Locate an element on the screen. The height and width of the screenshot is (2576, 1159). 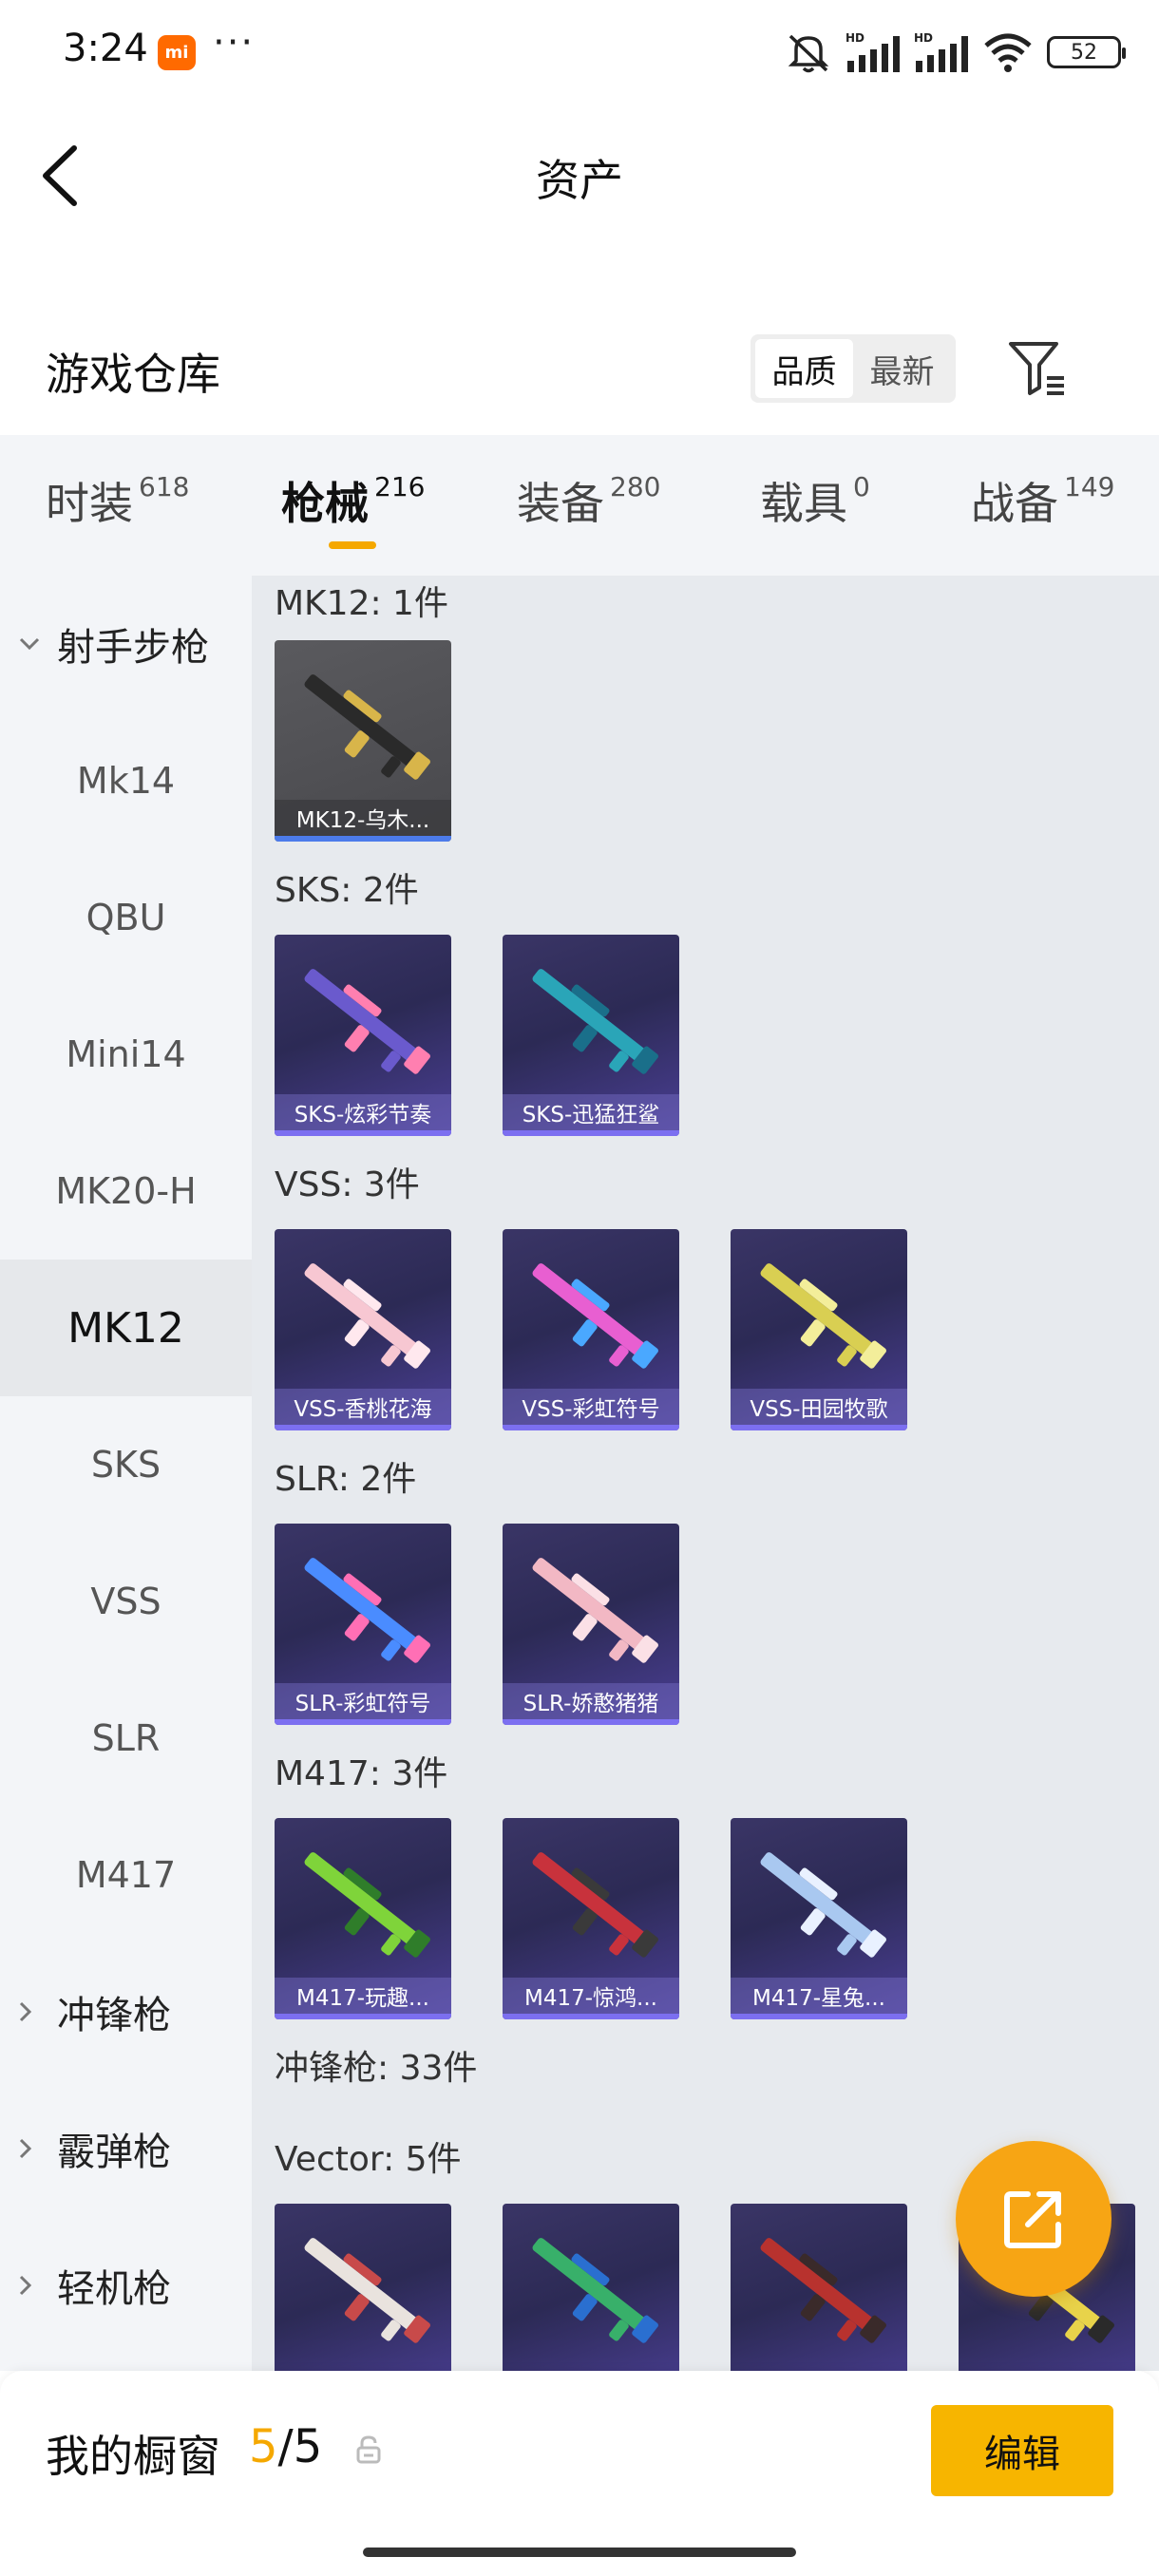
sidebar-item-label: 轻机枪 is located at coordinates (114, 2289).